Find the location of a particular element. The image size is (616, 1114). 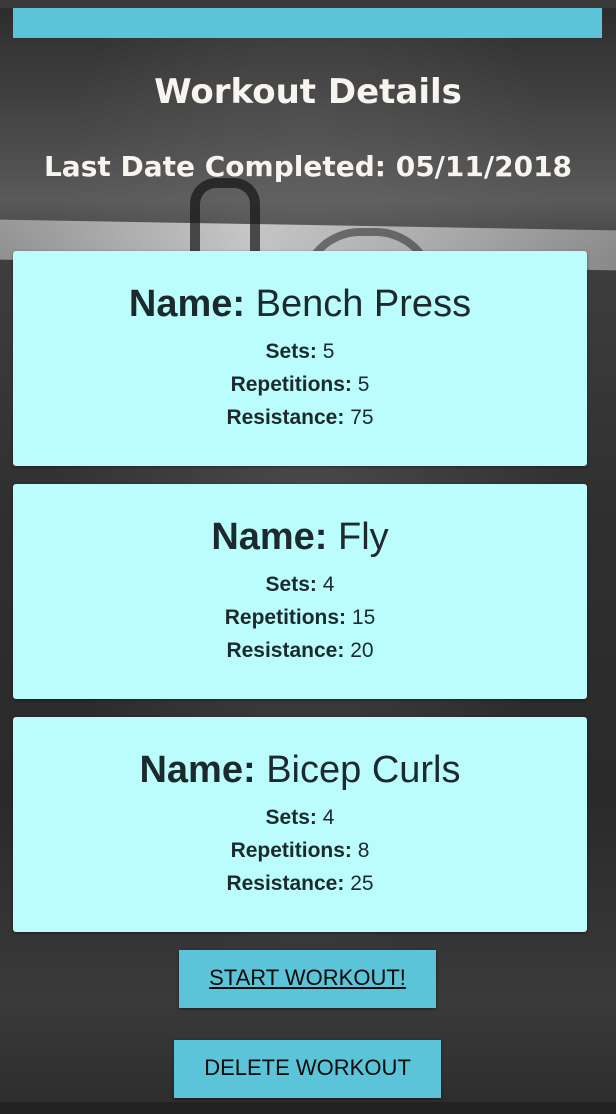

background-kettlebell-handle is located at coordinates (225, 218).